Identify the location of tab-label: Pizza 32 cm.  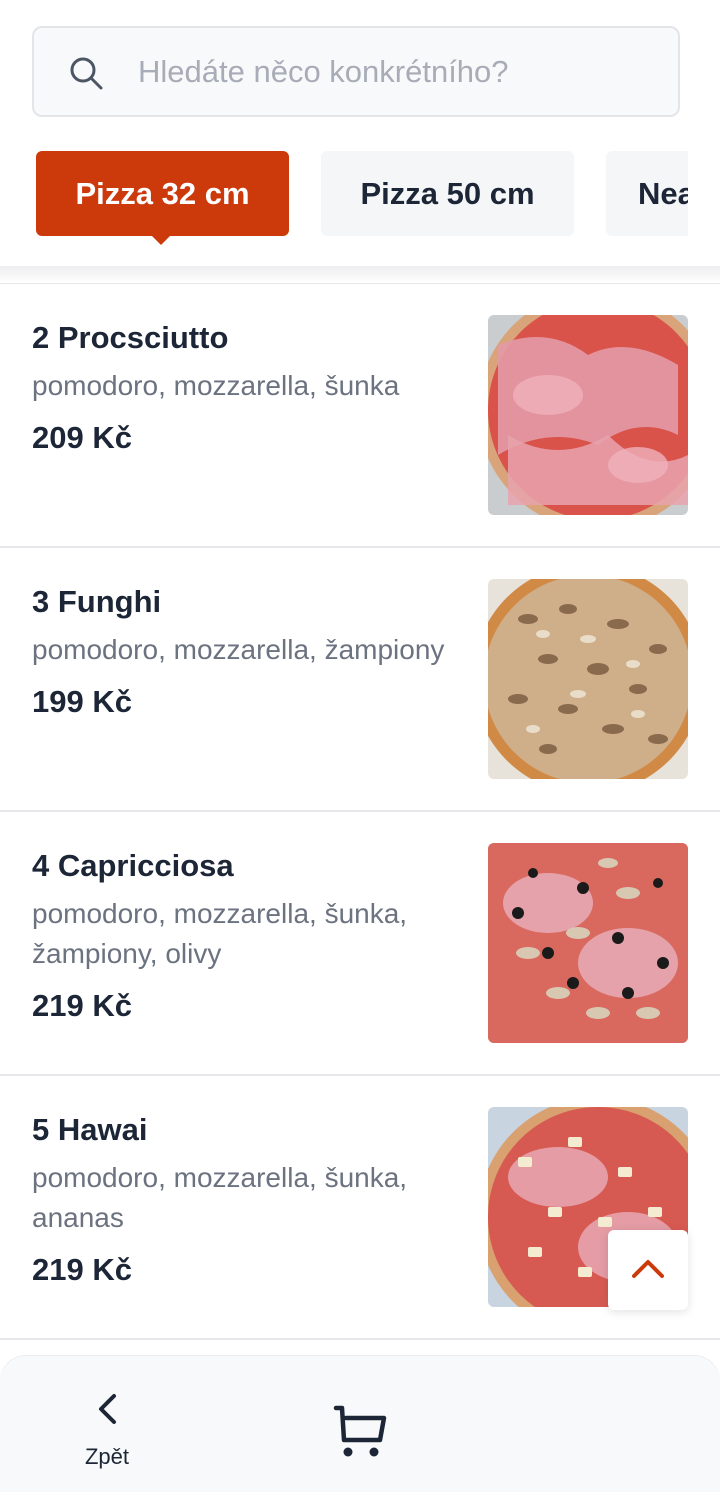
(162, 193).